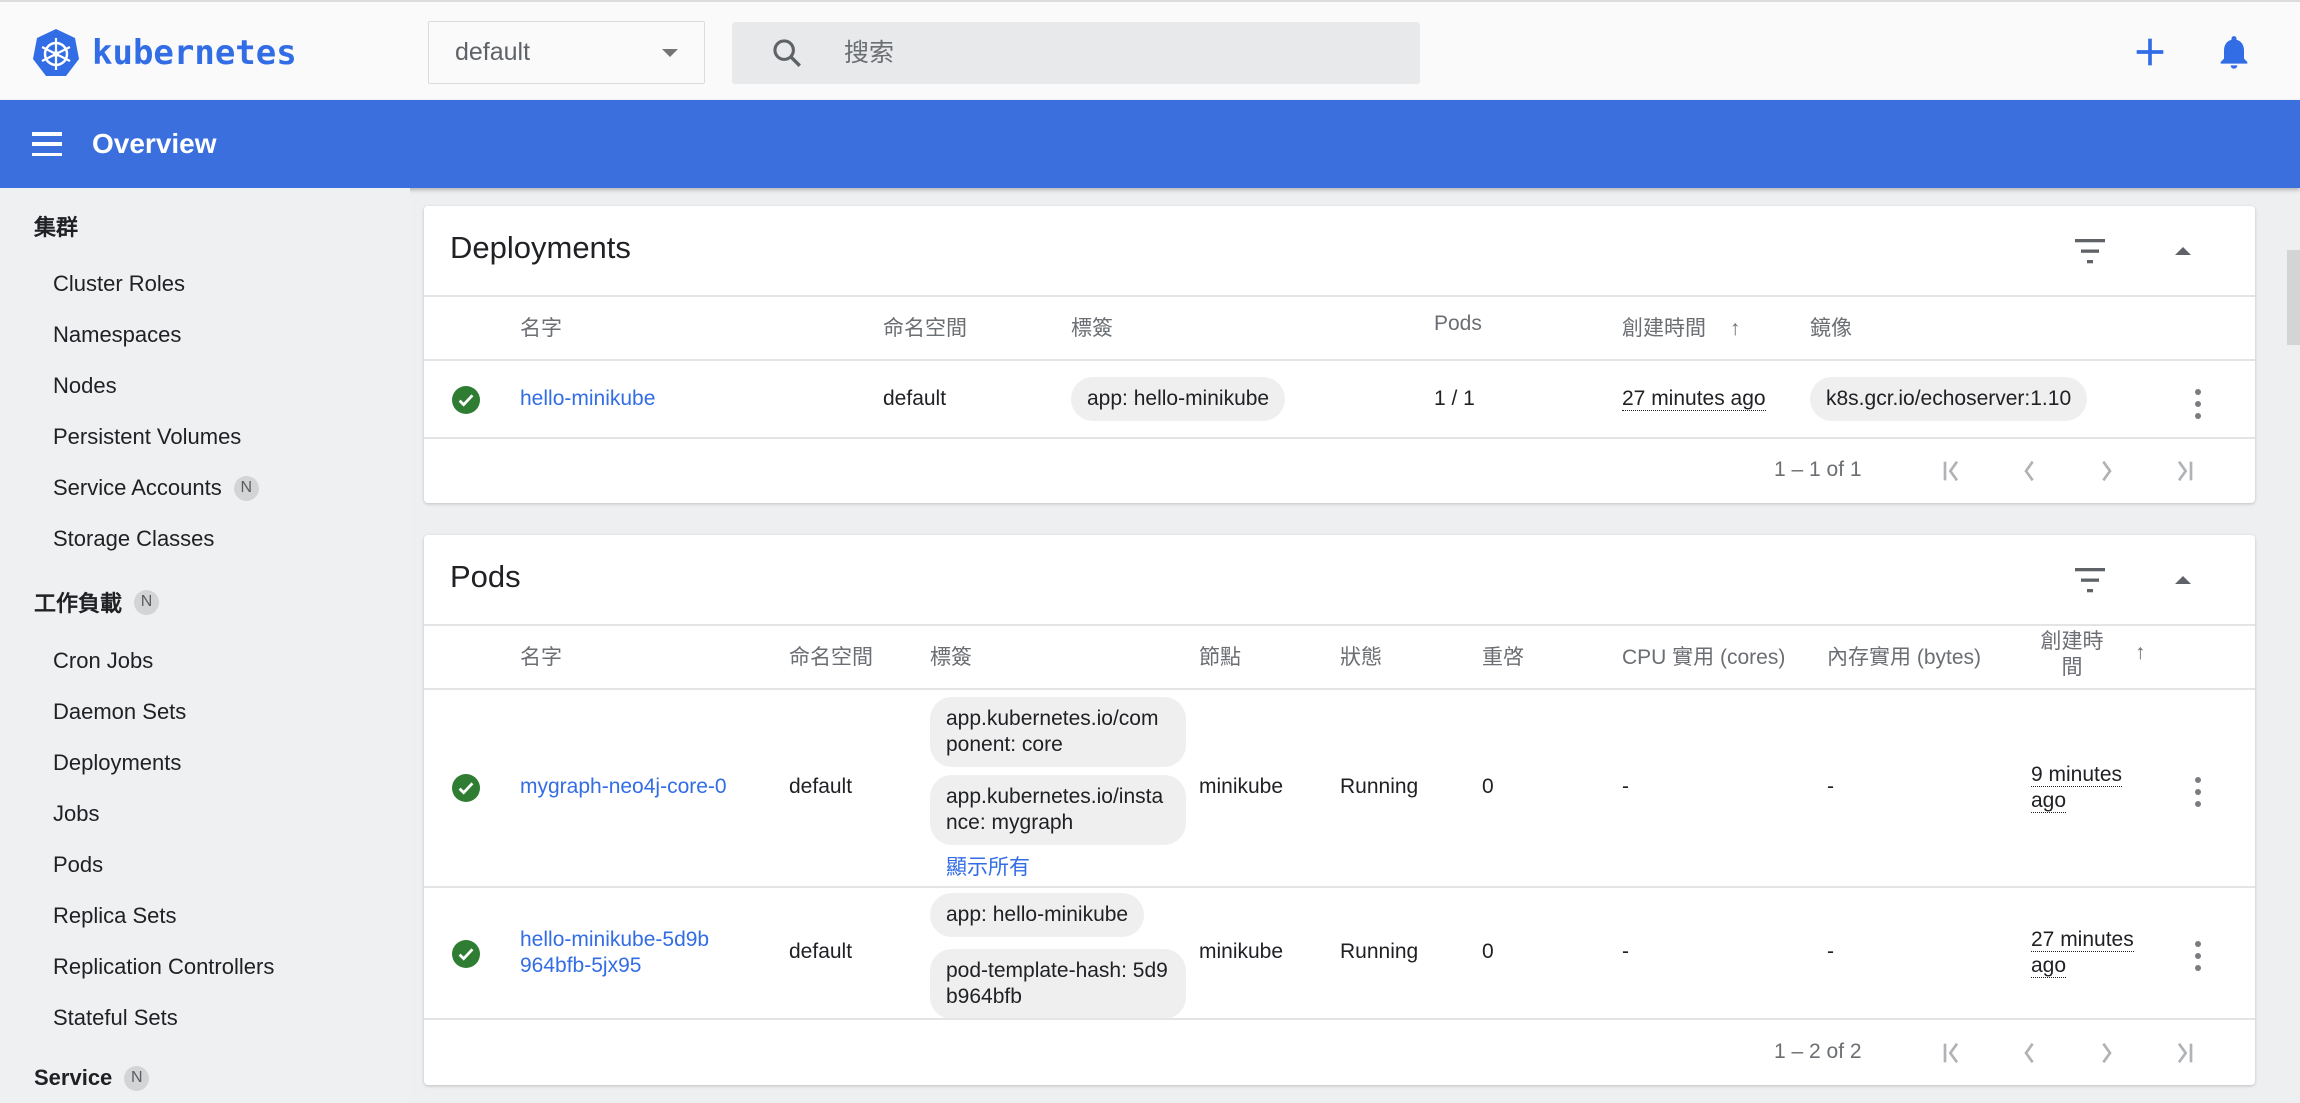 This screenshot has height=1103, width=2300. I want to click on sidebar-item-label: Stateful Sets, so click(115, 1017).